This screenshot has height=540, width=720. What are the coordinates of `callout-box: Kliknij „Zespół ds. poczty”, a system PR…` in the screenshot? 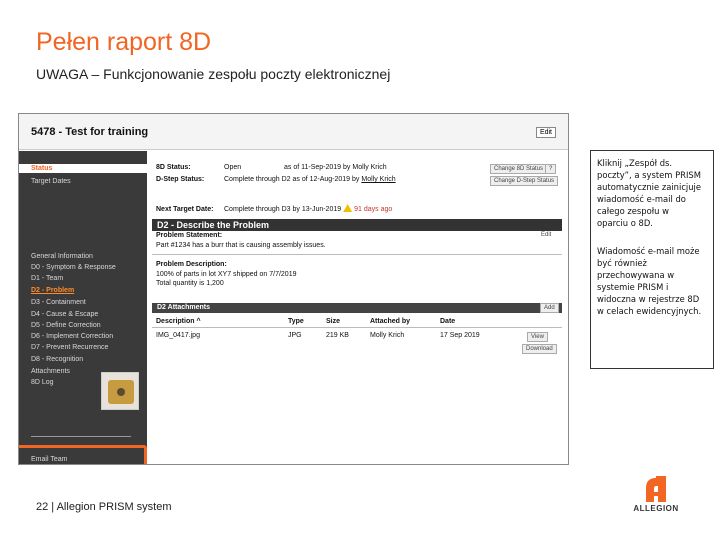 It's located at (652, 259).